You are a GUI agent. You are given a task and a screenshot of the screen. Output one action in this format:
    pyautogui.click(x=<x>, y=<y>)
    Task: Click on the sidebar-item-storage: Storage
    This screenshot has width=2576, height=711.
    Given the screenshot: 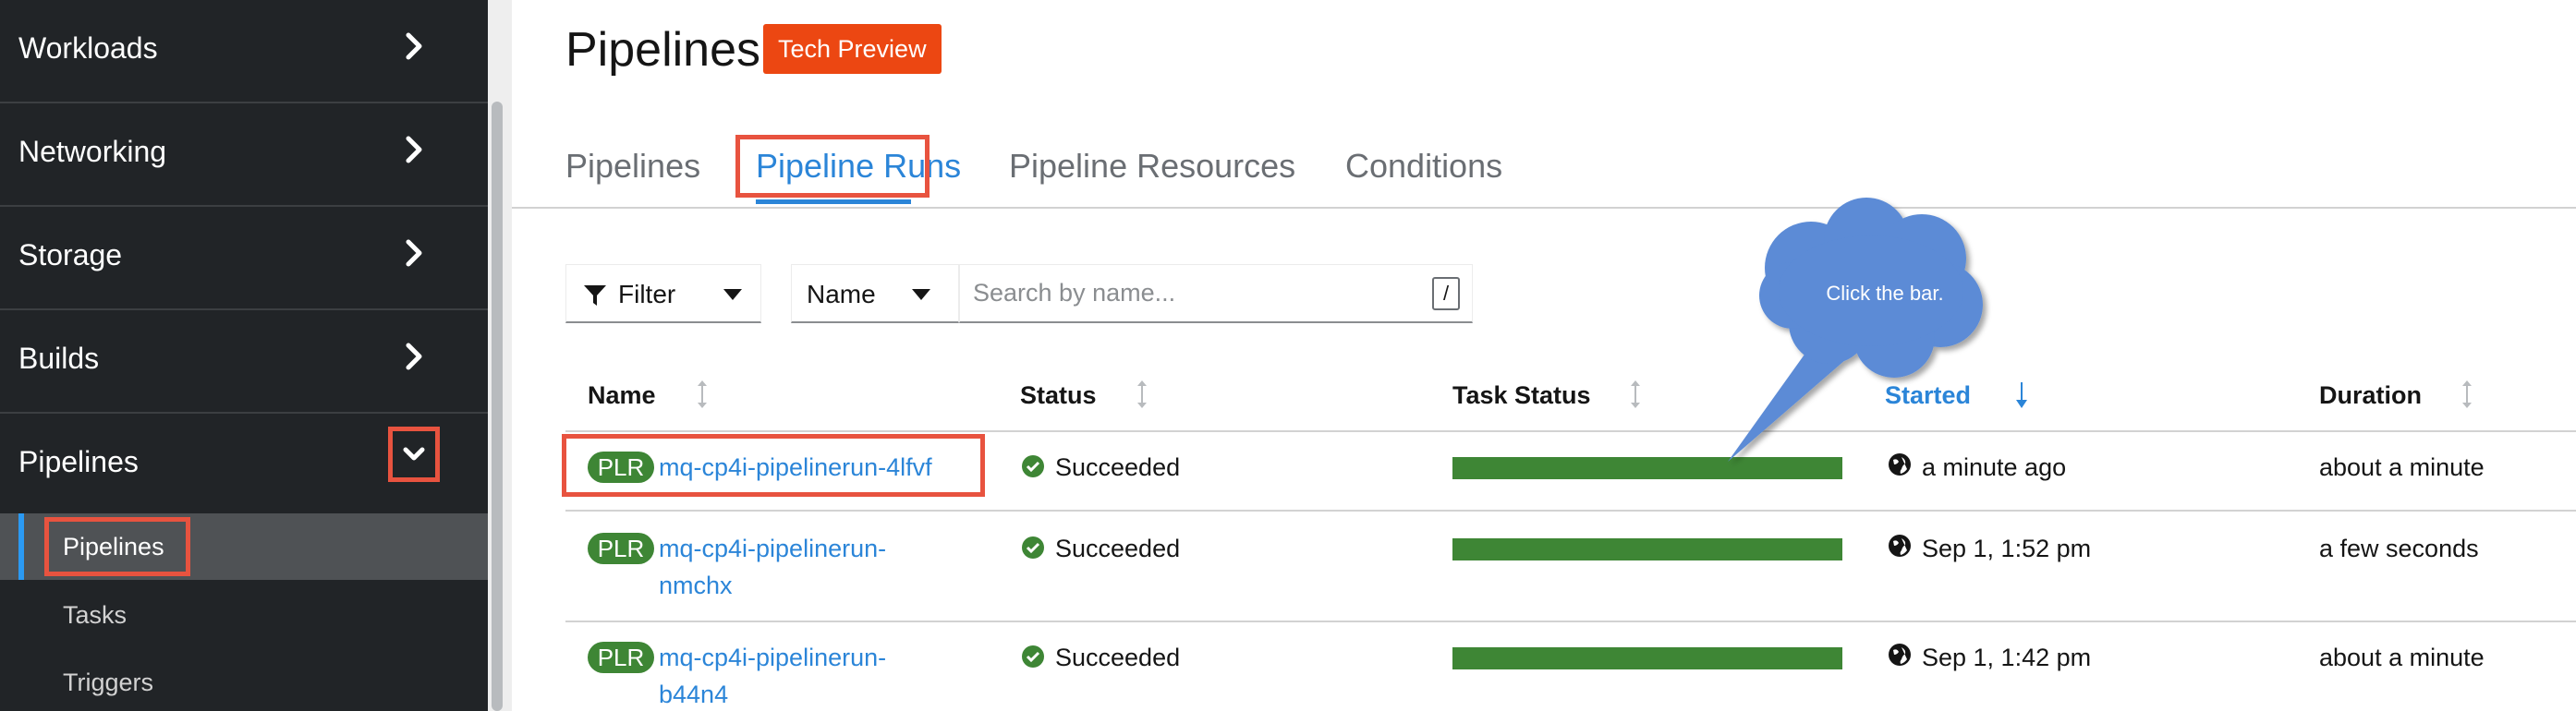 What is the action you would take?
    pyautogui.click(x=244, y=258)
    